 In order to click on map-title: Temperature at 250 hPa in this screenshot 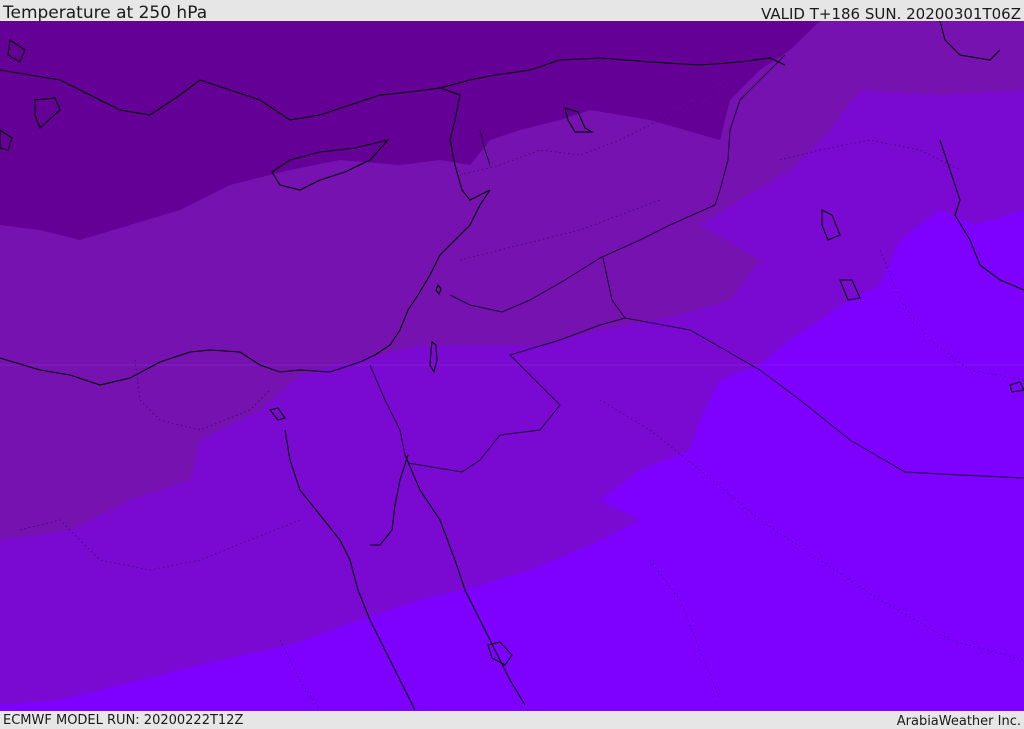, I will do `click(105, 13)`.